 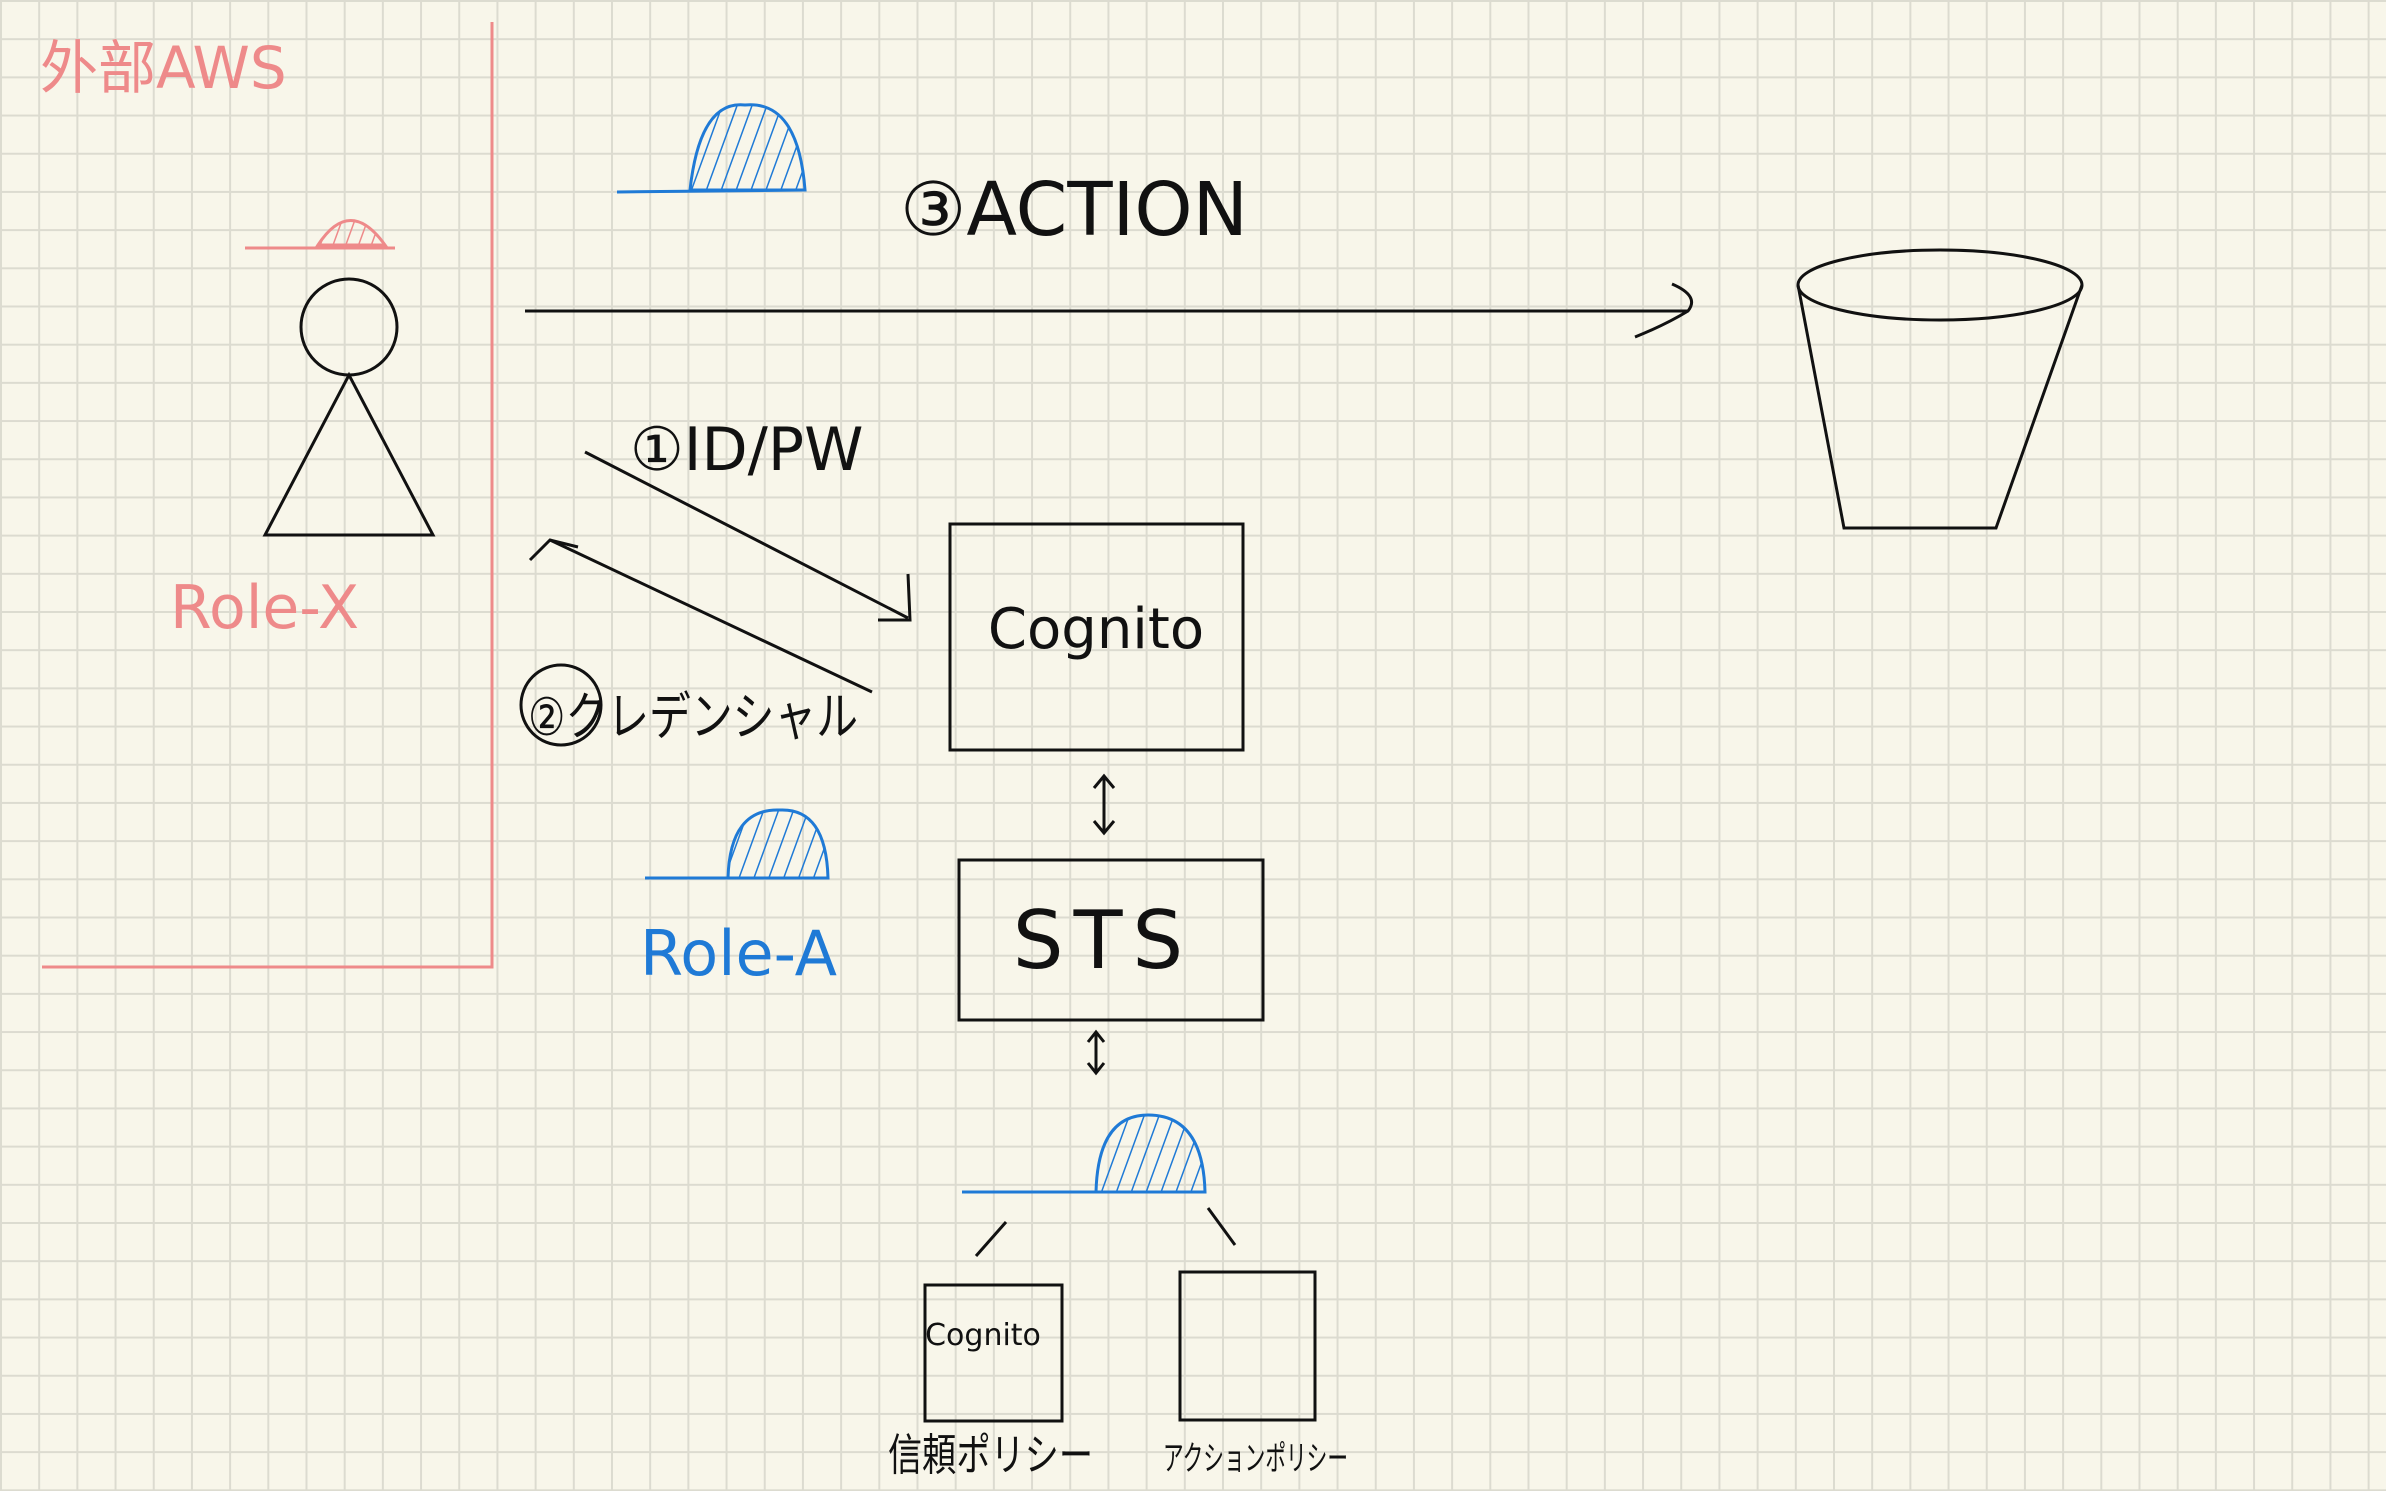 What do you see at coordinates (983, 1335) in the screenshot?
I see `trust-policy-box-text: Cognito` at bounding box center [983, 1335].